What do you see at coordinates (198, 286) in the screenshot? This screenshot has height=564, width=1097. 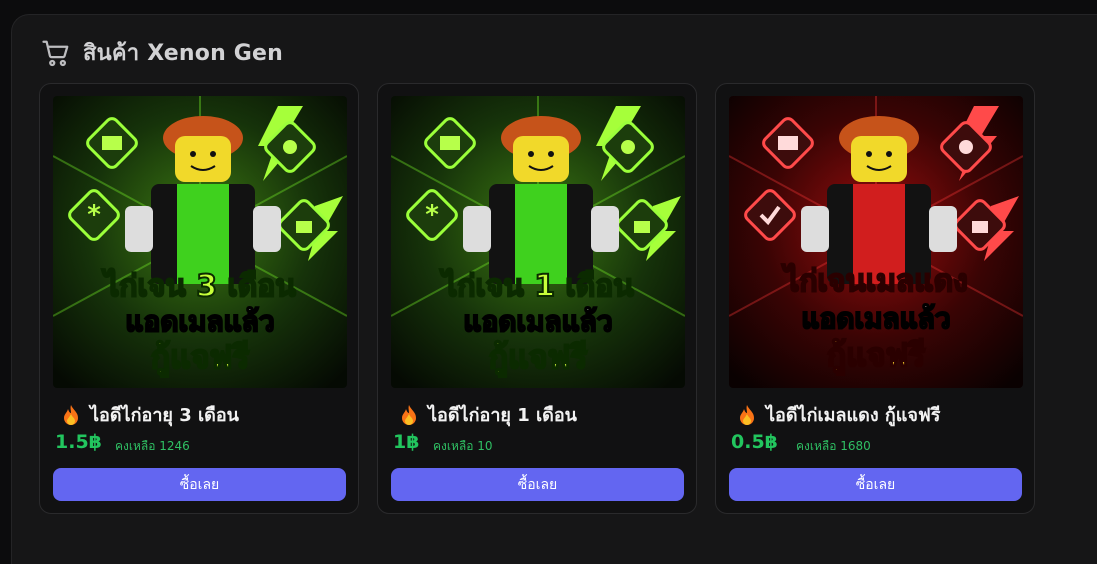 I see `banner-line-1: ไก่เจน 3 เดือน` at bounding box center [198, 286].